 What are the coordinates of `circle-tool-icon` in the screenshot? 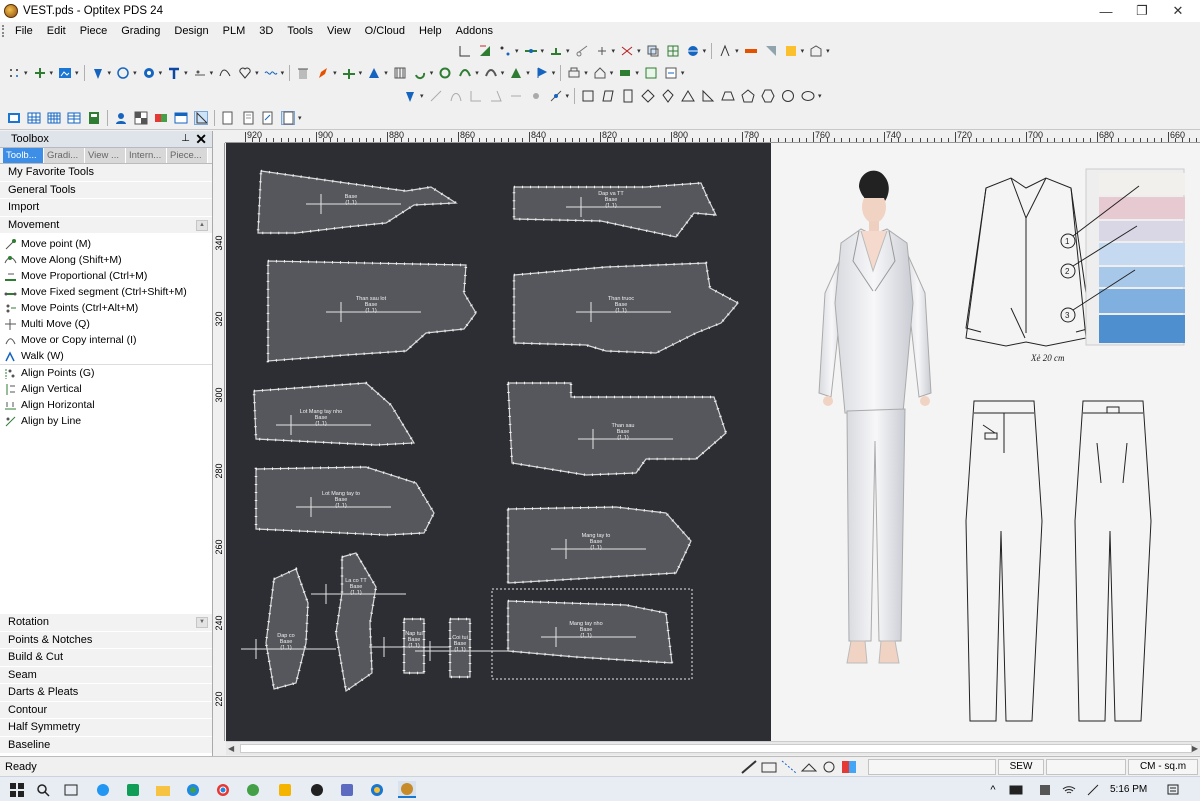 It's located at (123, 73).